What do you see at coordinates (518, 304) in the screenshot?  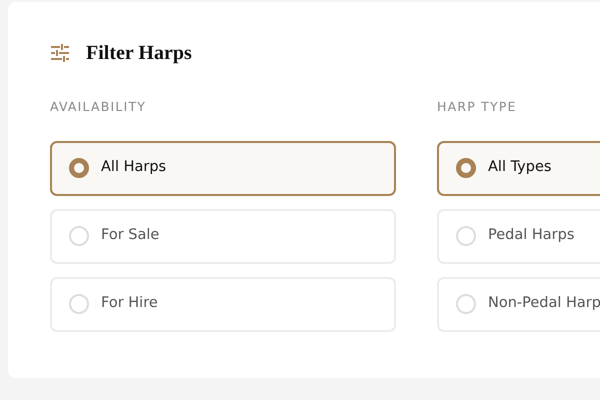 I see `radio-option: Non-Pedal Harp` at bounding box center [518, 304].